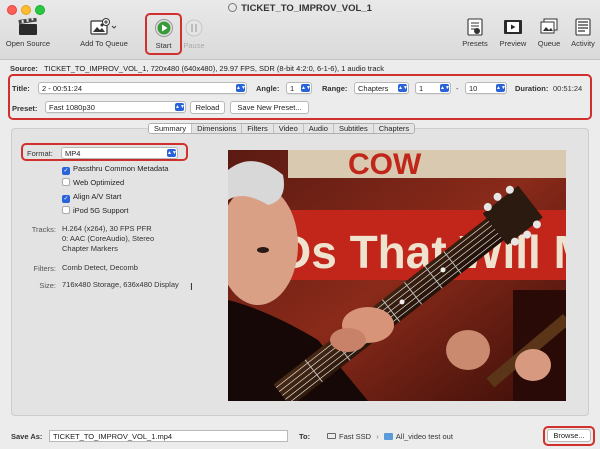  What do you see at coordinates (107, 228) in the screenshot?
I see `track-video: H.264 (x264), 30 FPS PFR` at bounding box center [107, 228].